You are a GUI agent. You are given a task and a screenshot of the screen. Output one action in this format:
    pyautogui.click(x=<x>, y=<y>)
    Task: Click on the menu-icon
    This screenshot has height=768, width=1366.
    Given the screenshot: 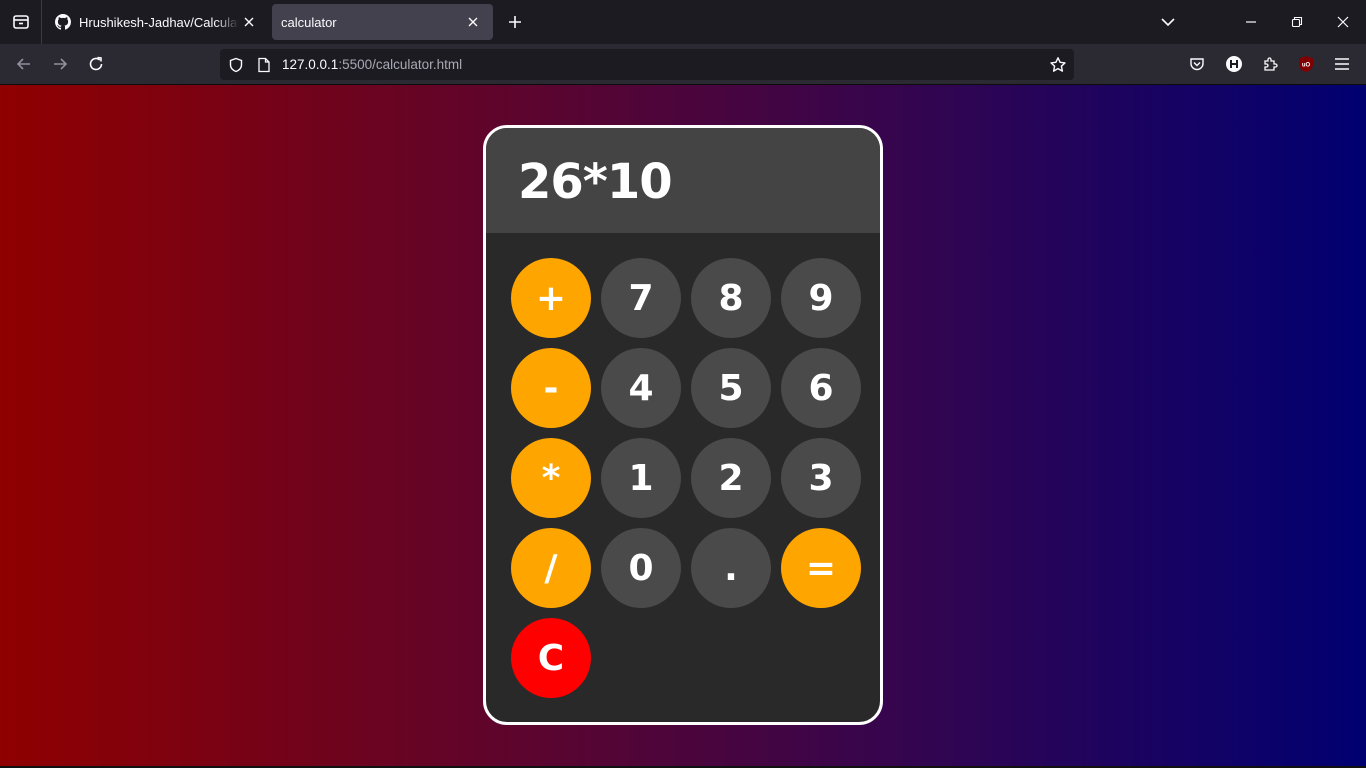 What is the action you would take?
    pyautogui.click(x=1342, y=64)
    